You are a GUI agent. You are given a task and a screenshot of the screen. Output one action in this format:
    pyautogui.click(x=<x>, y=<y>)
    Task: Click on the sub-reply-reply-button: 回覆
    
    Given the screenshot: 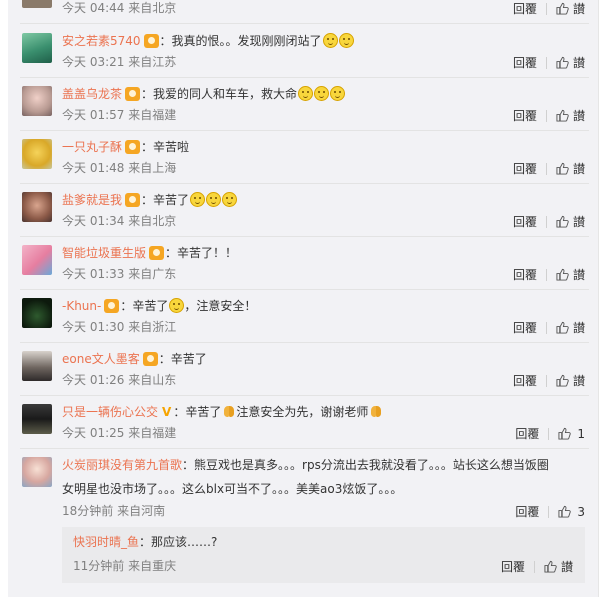 What is the action you would take?
    pyautogui.click(x=513, y=567)
    